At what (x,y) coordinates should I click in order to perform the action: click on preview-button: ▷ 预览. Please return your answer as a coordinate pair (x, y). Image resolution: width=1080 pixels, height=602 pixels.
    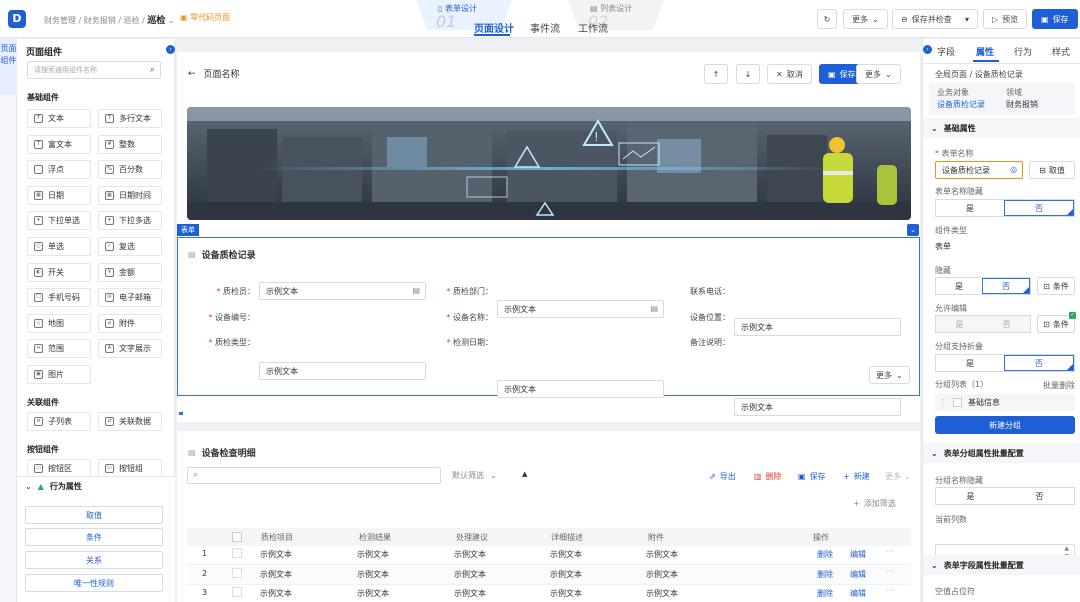
    Looking at the image, I should click on (1005, 19).